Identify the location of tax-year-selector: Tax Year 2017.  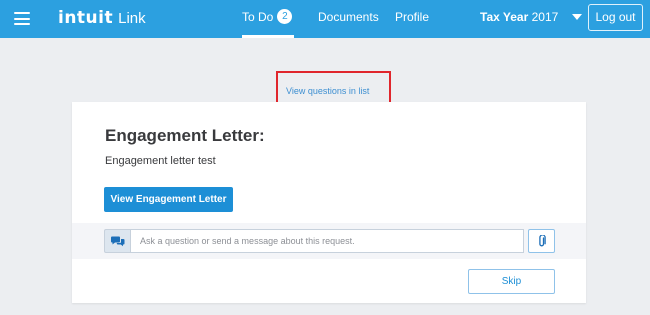
(531, 19).